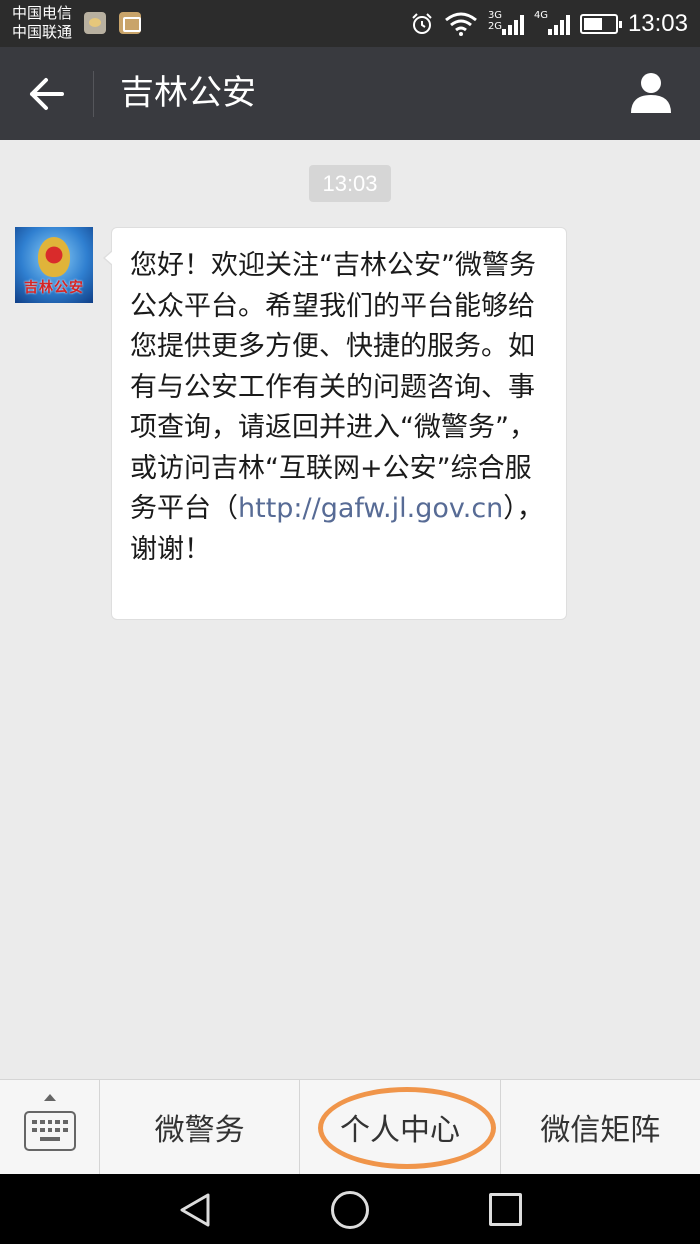 The width and height of the screenshot is (700, 1244). Describe the element at coordinates (195, 1210) in the screenshot. I see `nav-back-icon` at that location.